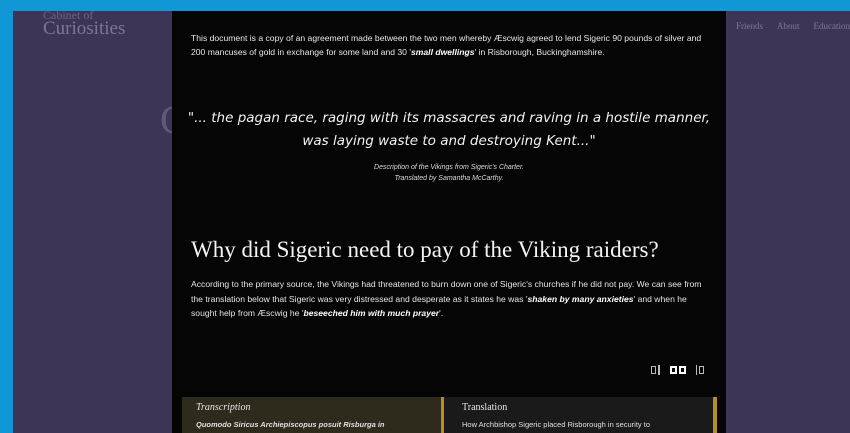 The width and height of the screenshot is (850, 433). Describe the element at coordinates (84, 28) in the screenshot. I see `site-logo-main: Curiosities` at that location.